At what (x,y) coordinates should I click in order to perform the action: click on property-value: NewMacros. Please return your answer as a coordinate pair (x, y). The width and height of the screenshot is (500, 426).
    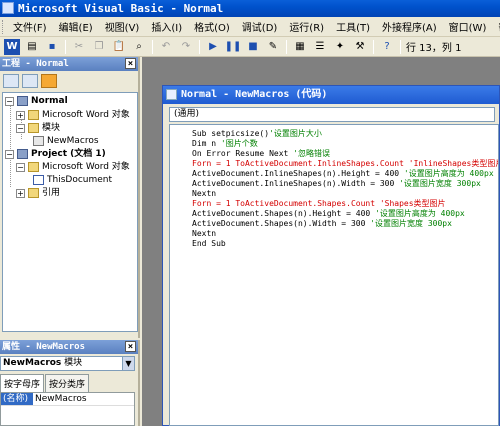
    Looking at the image, I should click on (60, 399).